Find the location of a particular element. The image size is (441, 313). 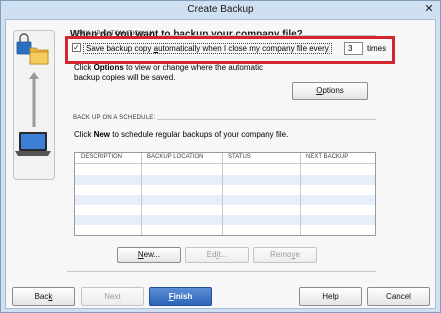

options-button: Options is located at coordinates (330, 91).